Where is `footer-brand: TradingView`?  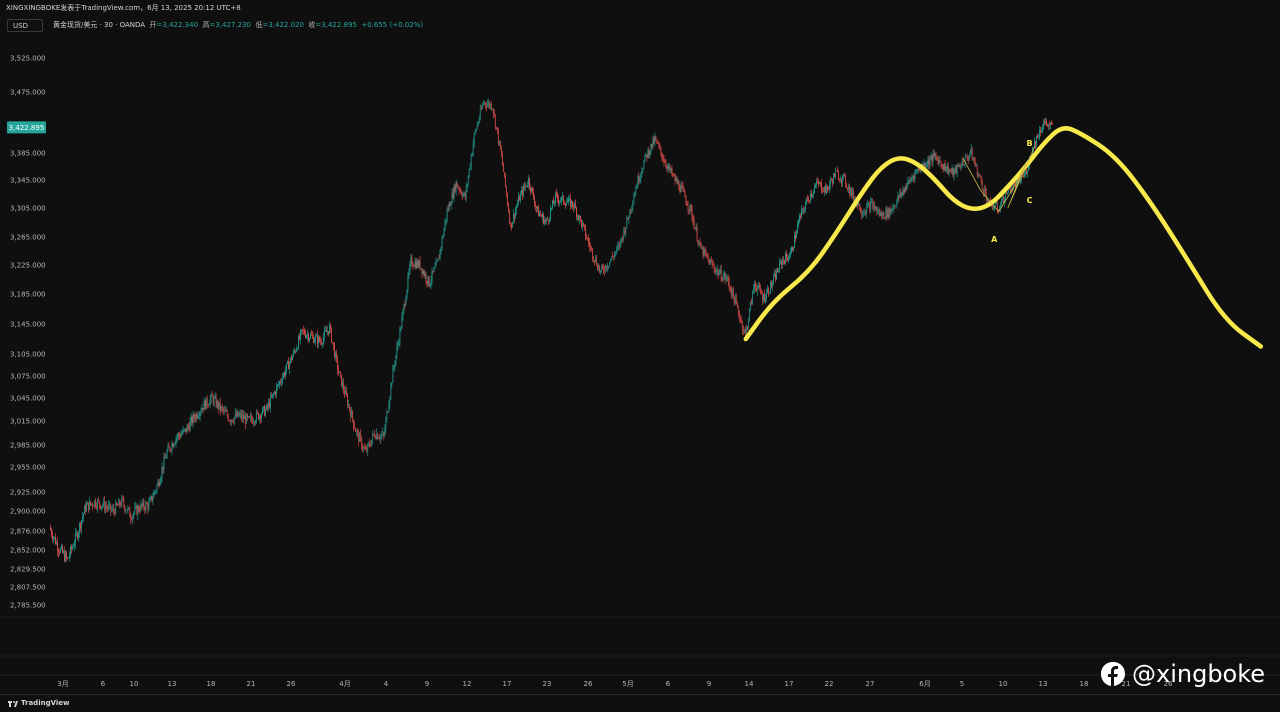
footer-brand: TradingView is located at coordinates (45, 703).